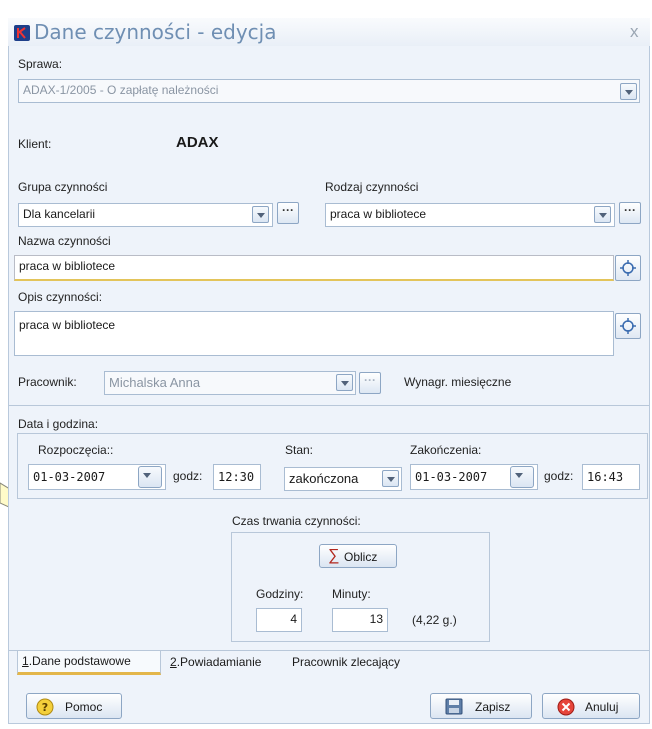  I want to click on anuluj-button: Anuluj, so click(591, 706).